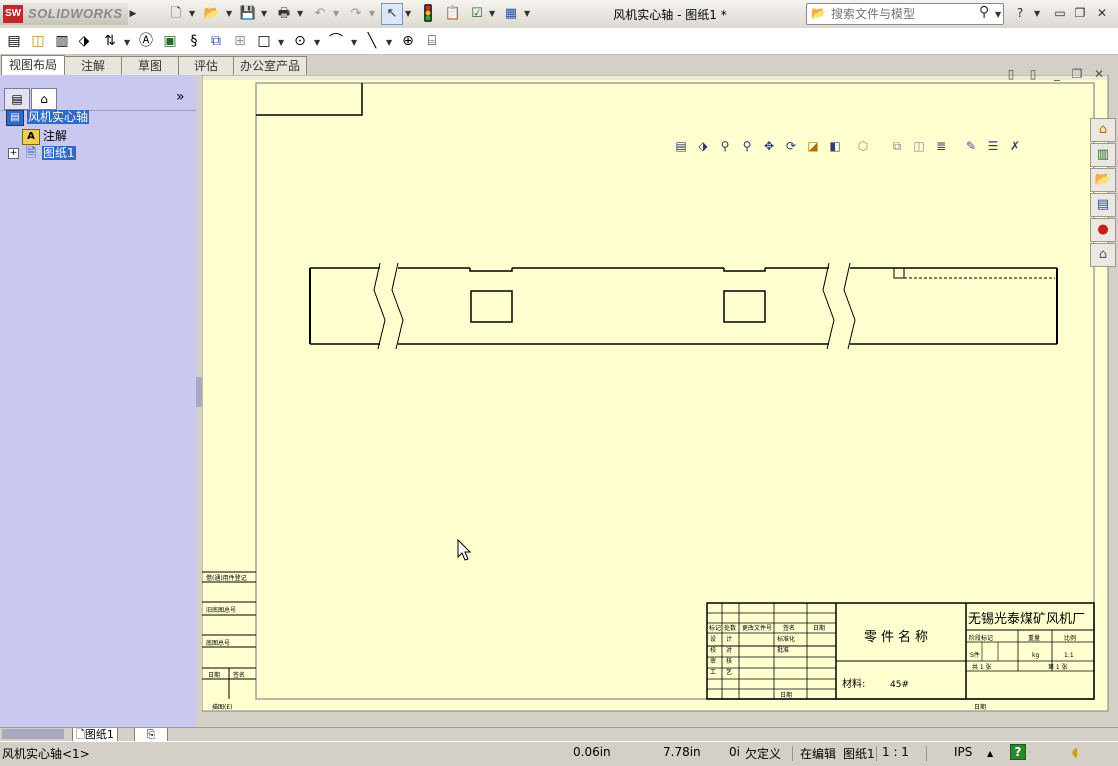 This screenshot has width=1118, height=766. I want to click on crop-view-icon: ▣, so click(170, 41).